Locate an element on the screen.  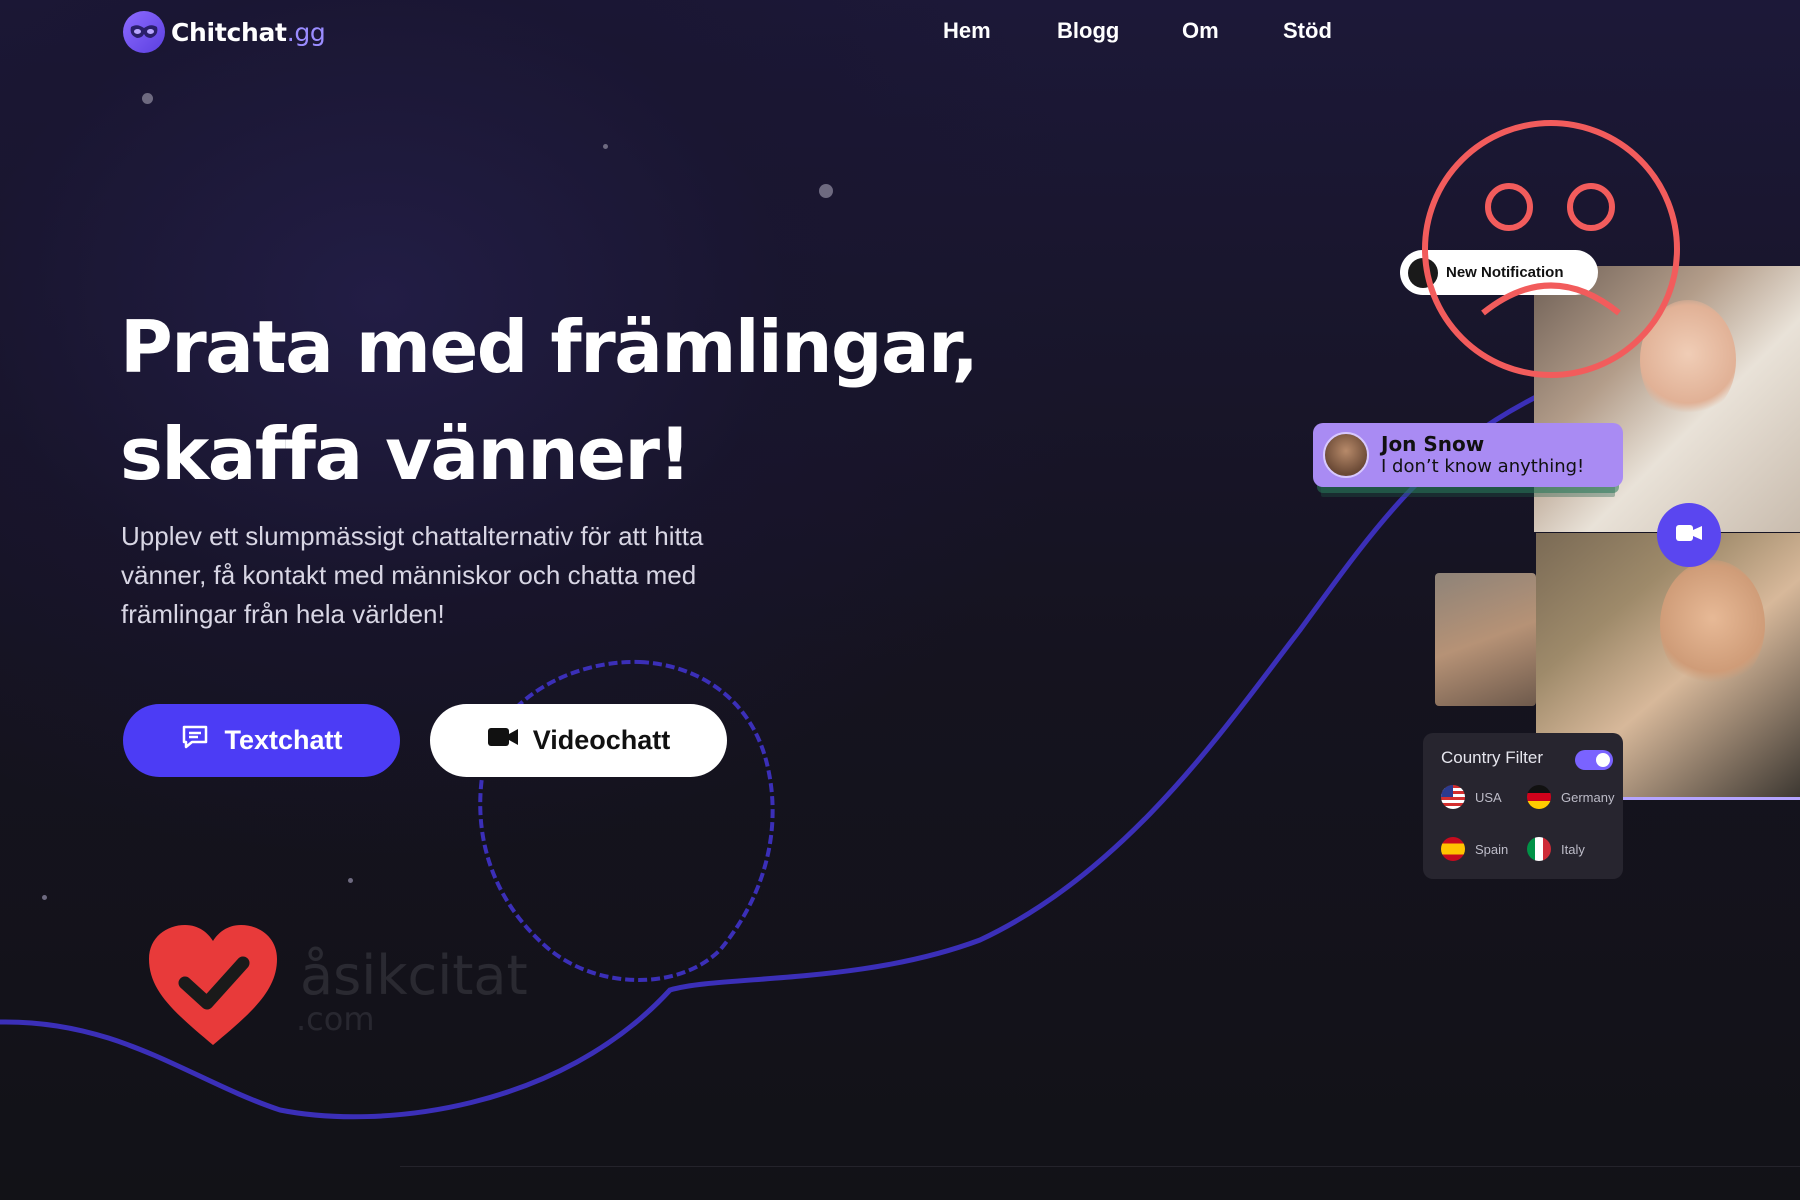
video-call-button is located at coordinates (1689, 535).